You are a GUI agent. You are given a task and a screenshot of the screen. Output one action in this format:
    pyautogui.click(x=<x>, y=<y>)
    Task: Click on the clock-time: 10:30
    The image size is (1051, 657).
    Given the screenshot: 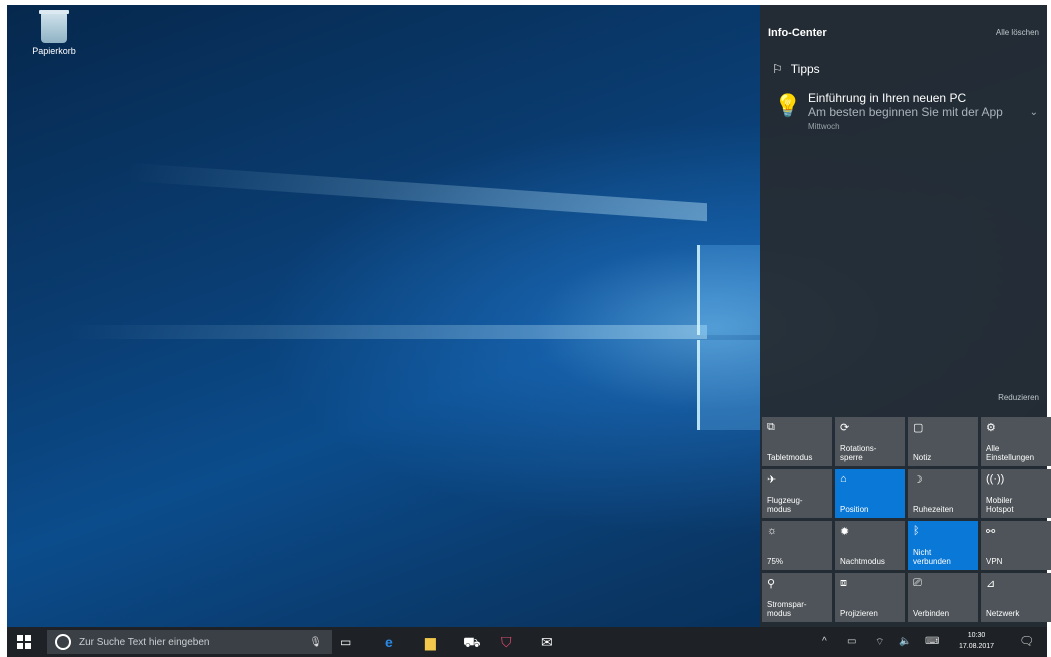 What is the action you would take?
    pyautogui.click(x=976, y=635)
    